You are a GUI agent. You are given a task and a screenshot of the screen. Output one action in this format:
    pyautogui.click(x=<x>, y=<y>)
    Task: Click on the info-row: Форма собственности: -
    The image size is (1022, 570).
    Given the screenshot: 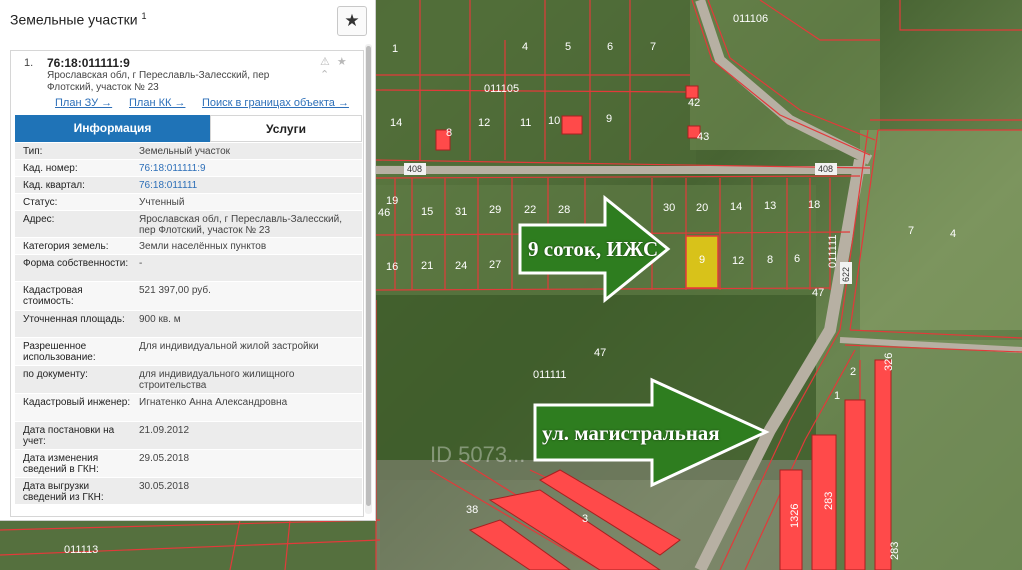 What is the action you would take?
    pyautogui.click(x=188, y=268)
    